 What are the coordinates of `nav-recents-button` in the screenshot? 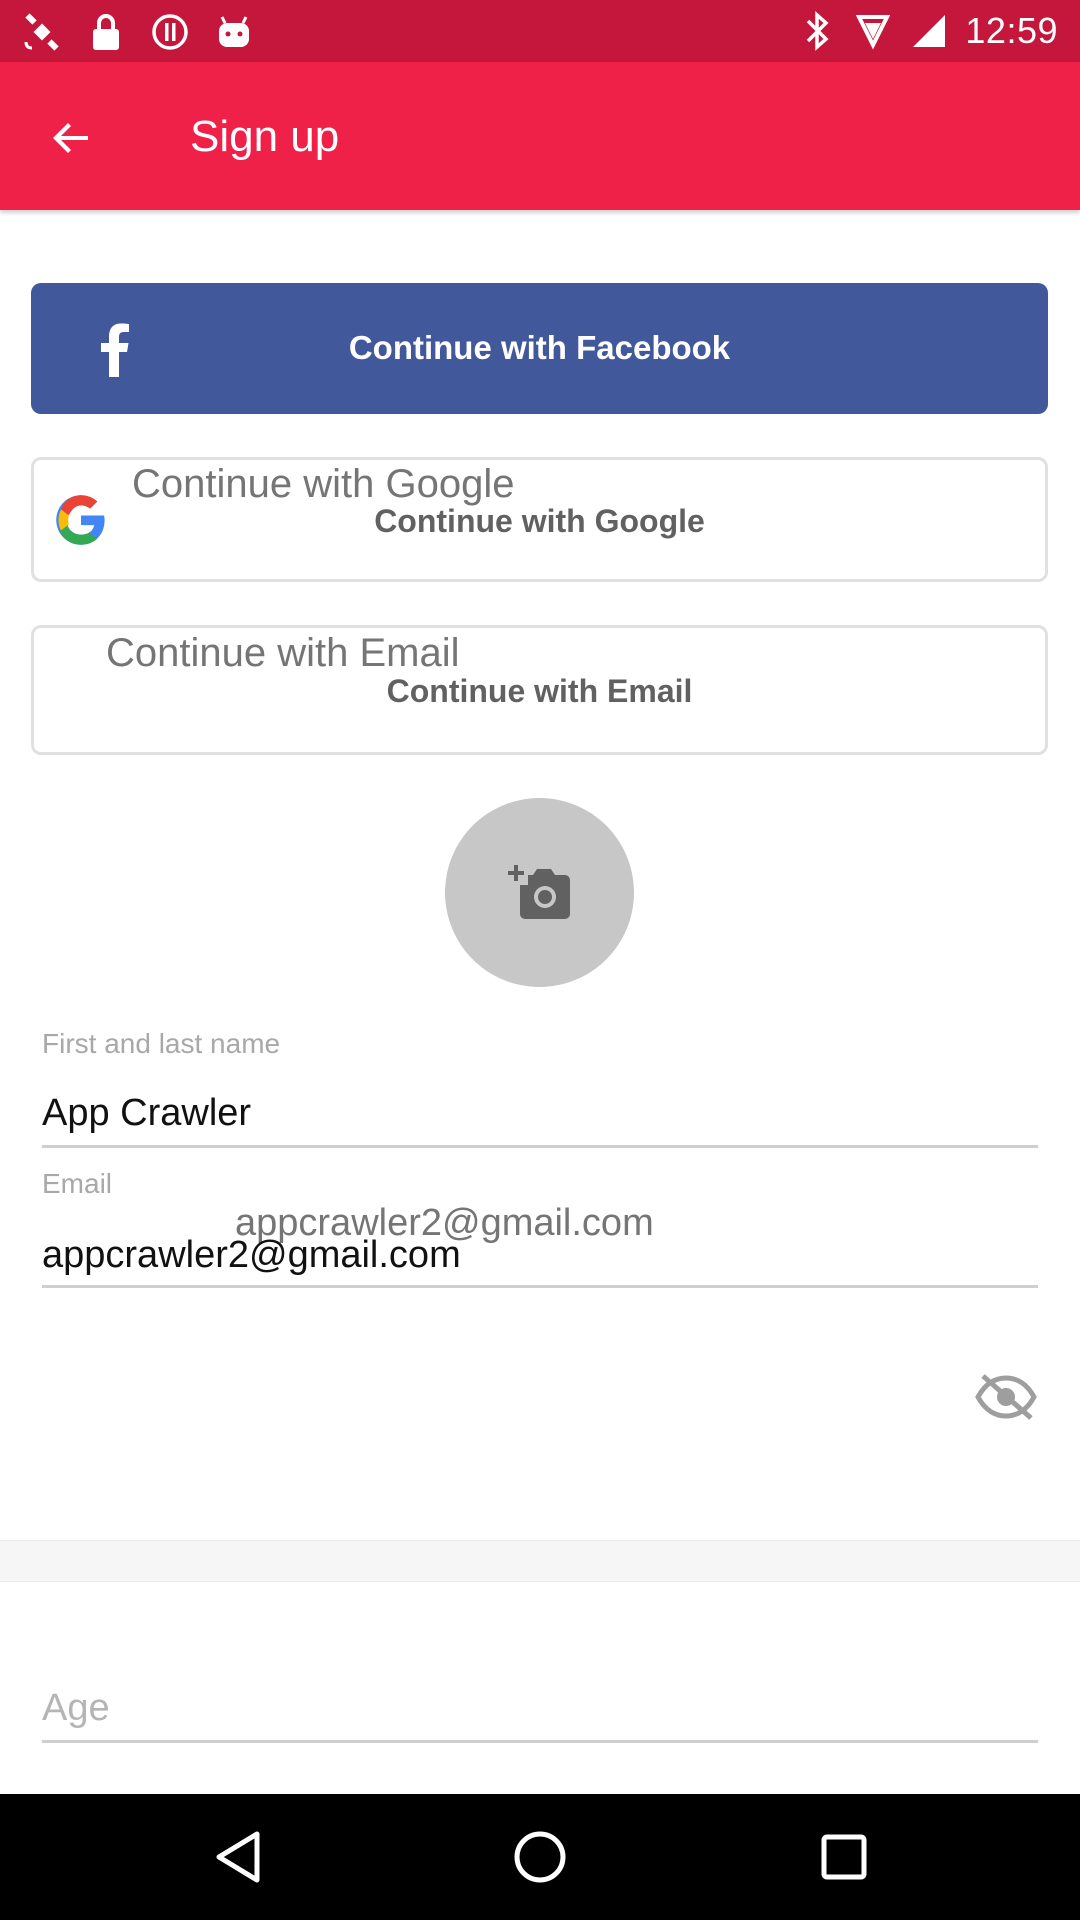 It's located at (844, 1857).